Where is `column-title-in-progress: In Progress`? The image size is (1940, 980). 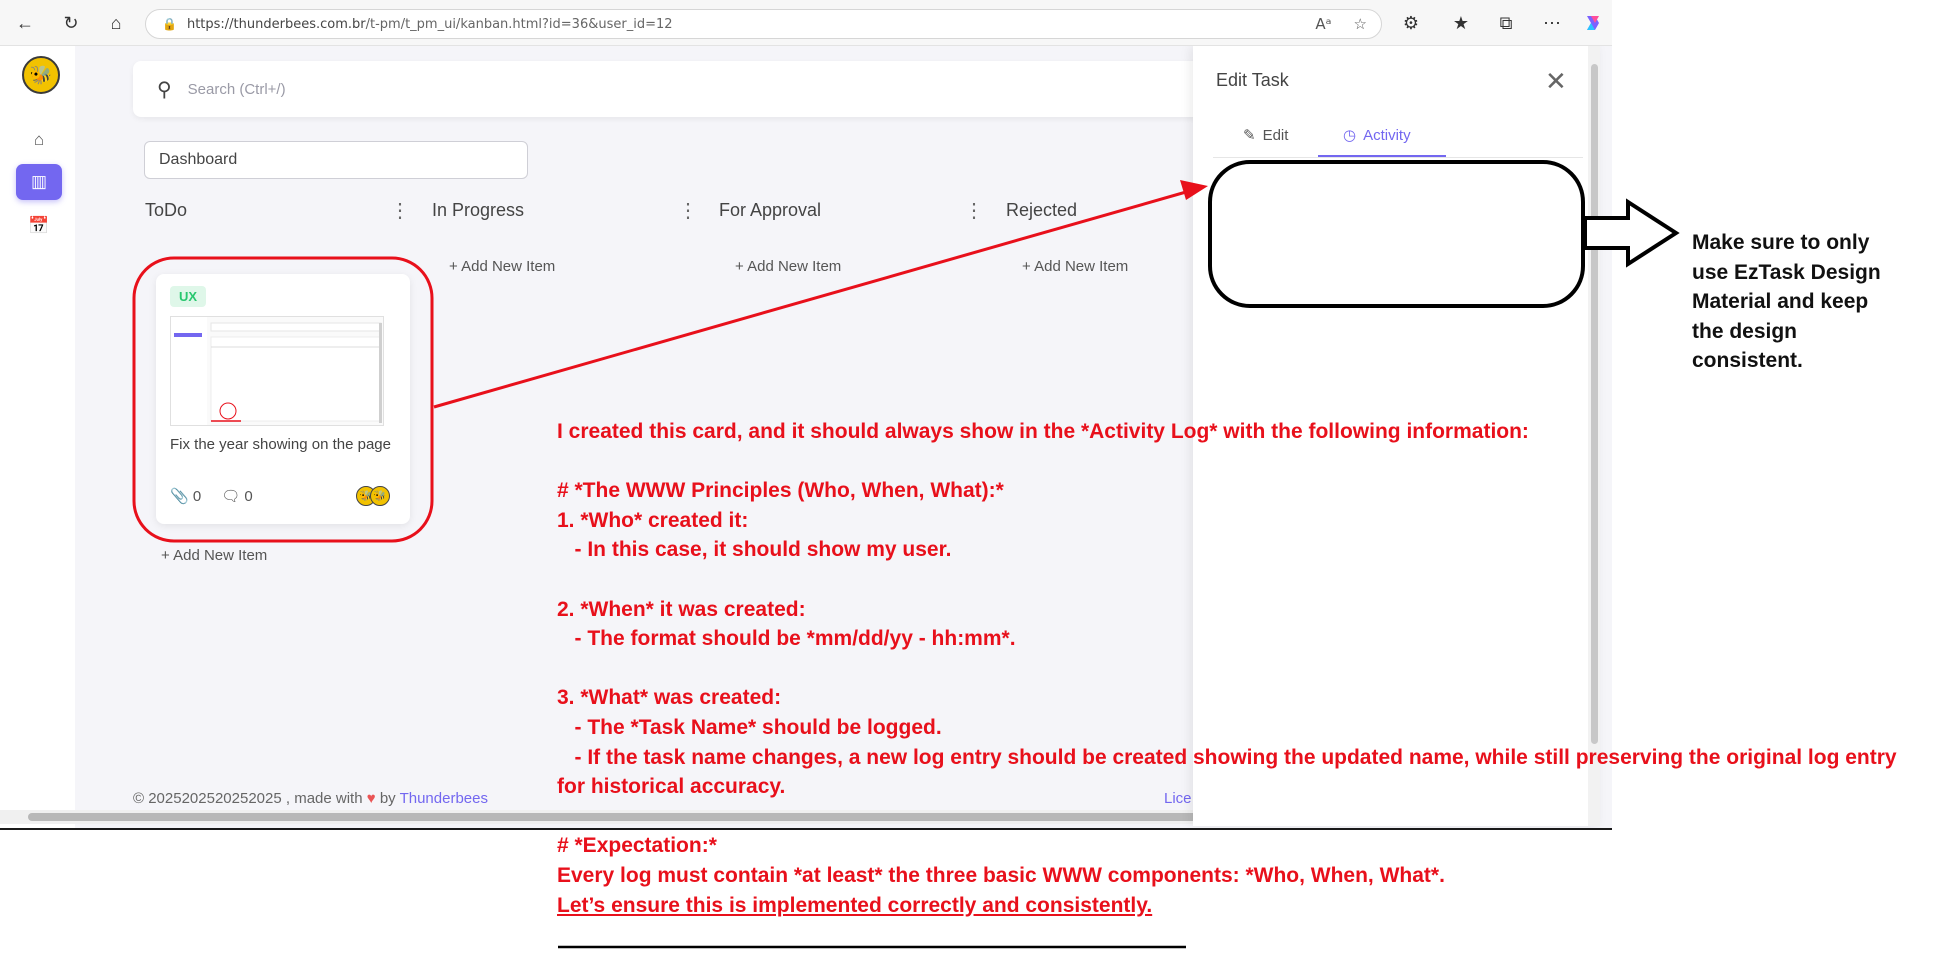
column-title-in-progress: In Progress is located at coordinates (478, 210).